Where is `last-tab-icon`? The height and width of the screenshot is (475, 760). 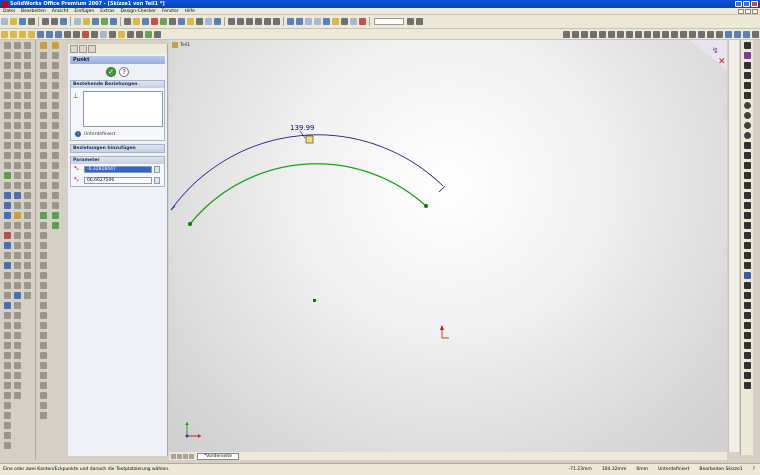
last-tab-icon is located at coordinates (191, 456).